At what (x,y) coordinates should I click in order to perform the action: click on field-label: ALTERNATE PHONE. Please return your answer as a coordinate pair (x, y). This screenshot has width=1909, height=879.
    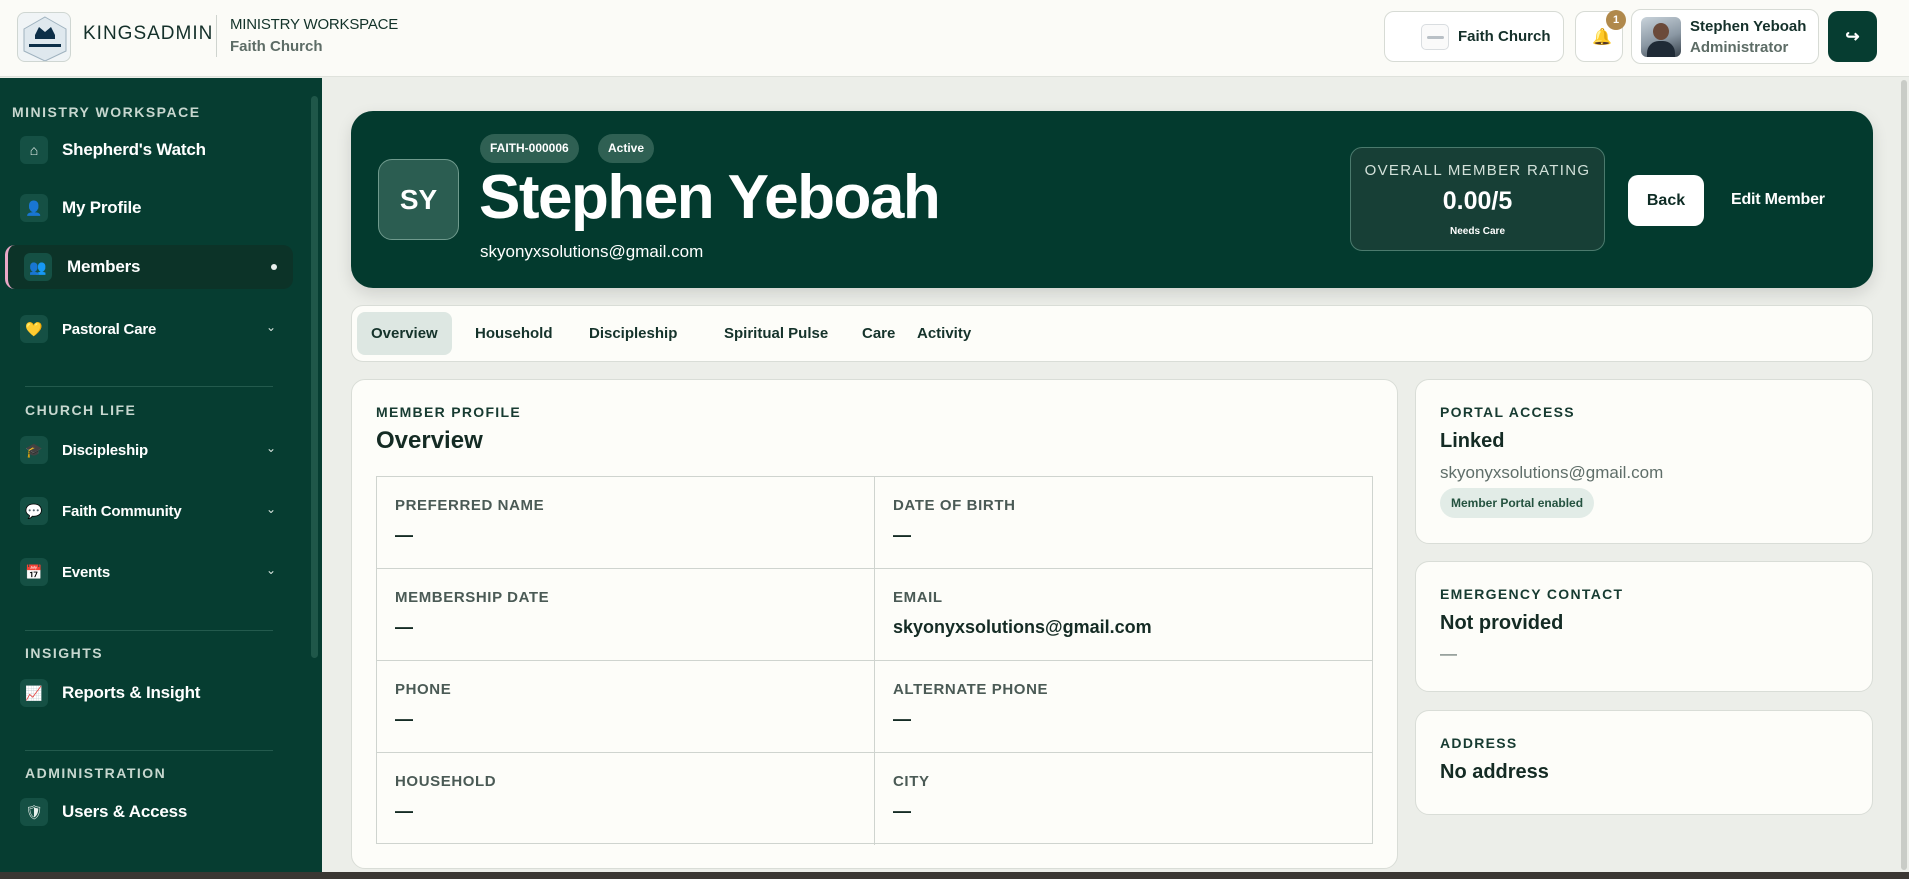
    Looking at the image, I should click on (971, 689).